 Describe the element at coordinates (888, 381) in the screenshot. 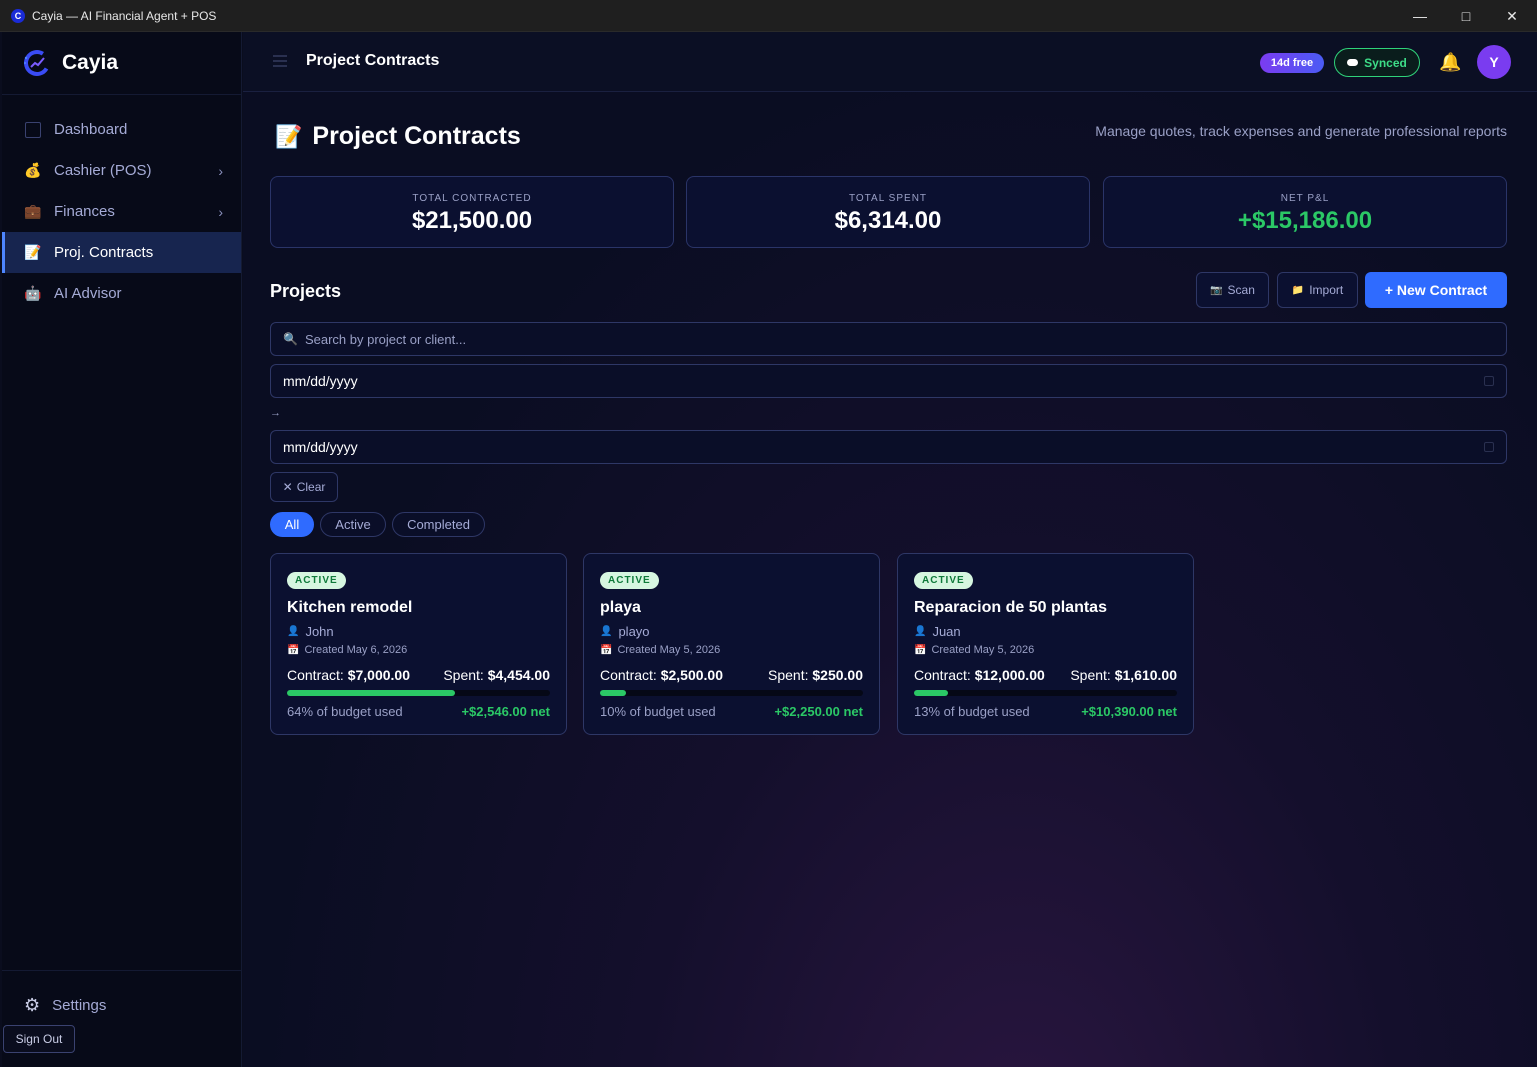

I see `date-from-input: mm/dd/yyyy` at that location.